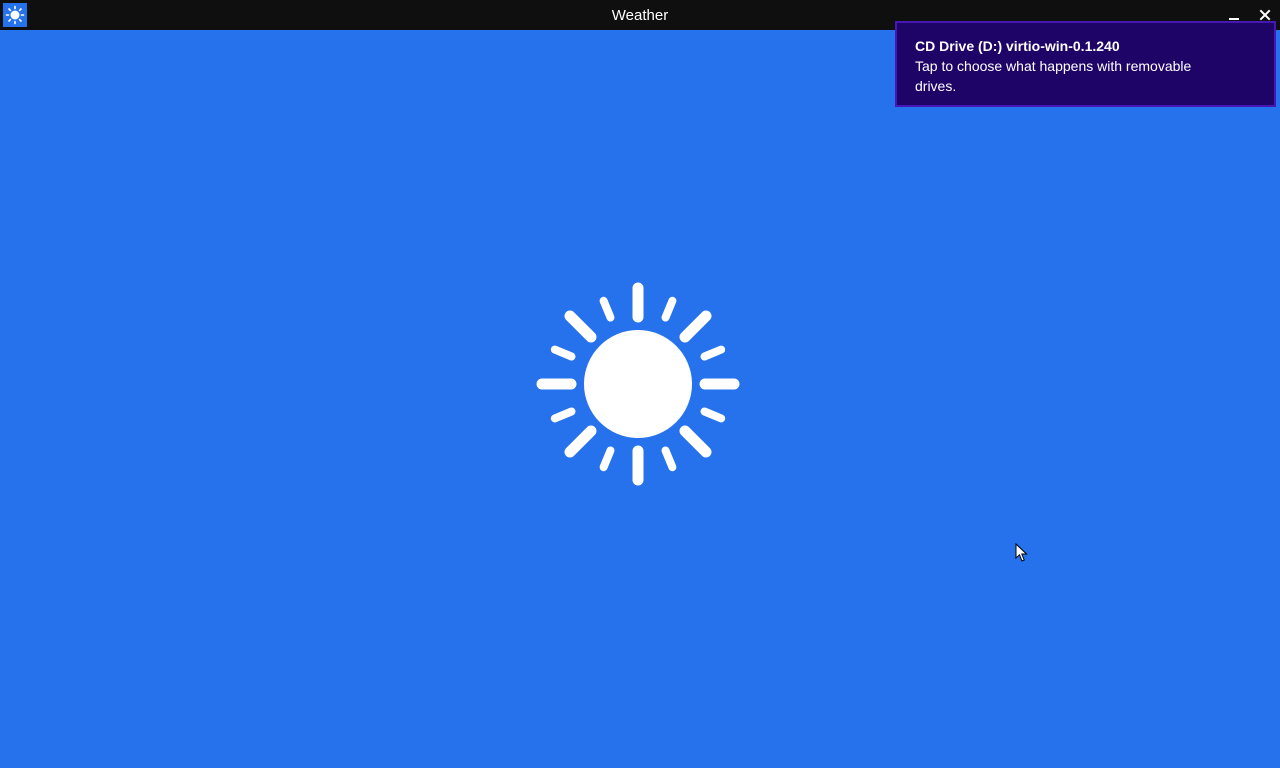 The width and height of the screenshot is (1280, 768). I want to click on notification-title: CD Drive (D:) virtio-win-0.1.240, so click(1017, 46).